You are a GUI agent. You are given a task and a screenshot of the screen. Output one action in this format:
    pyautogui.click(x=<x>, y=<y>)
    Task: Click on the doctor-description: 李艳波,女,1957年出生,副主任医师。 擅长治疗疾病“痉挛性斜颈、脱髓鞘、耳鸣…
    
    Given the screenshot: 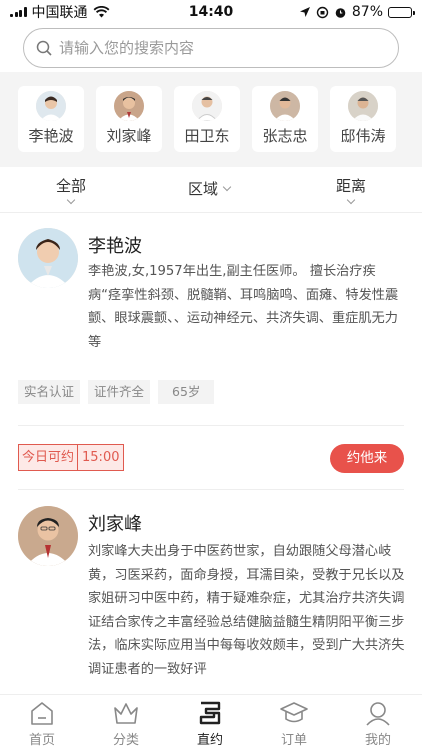 What is the action you would take?
    pyautogui.click(x=243, y=307)
    